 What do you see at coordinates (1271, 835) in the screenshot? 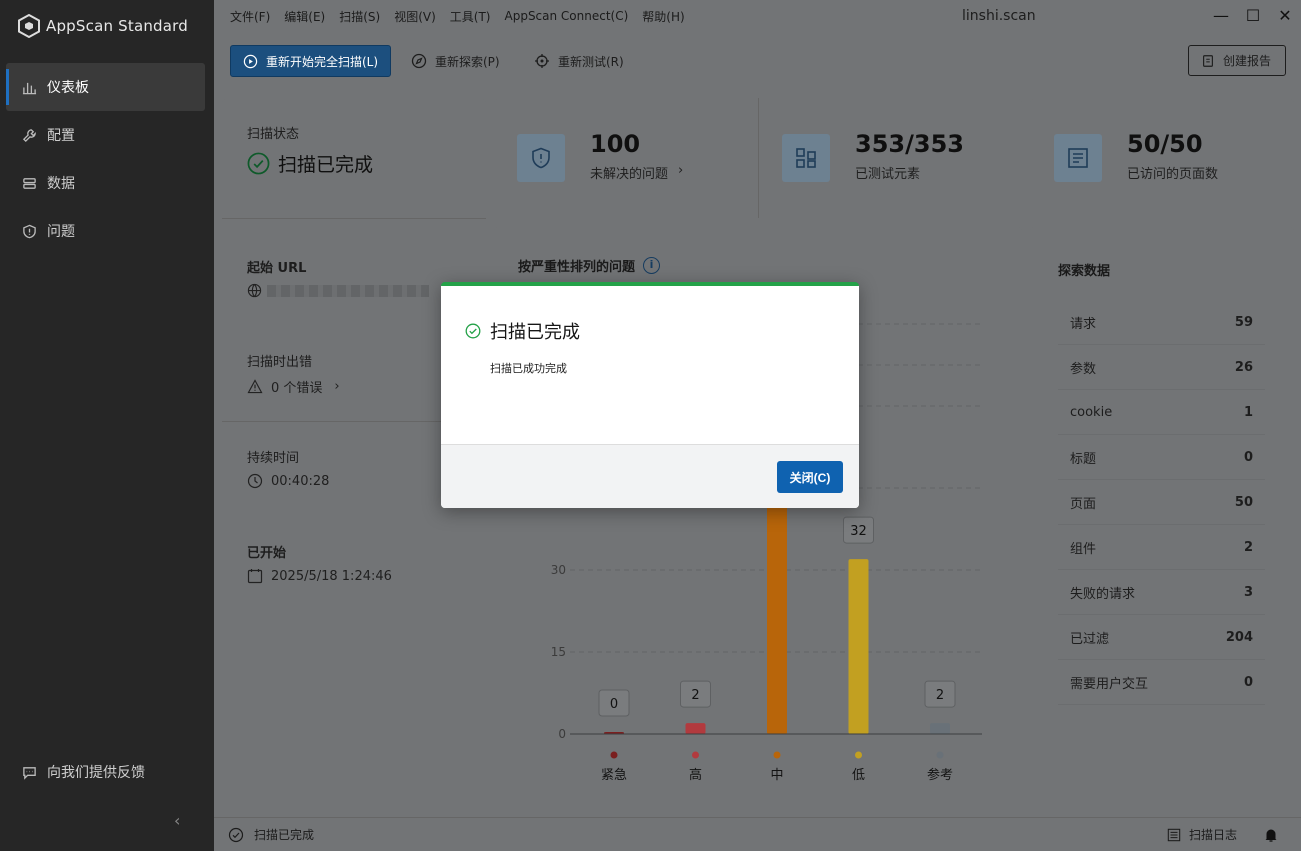
I see `bell-icon` at bounding box center [1271, 835].